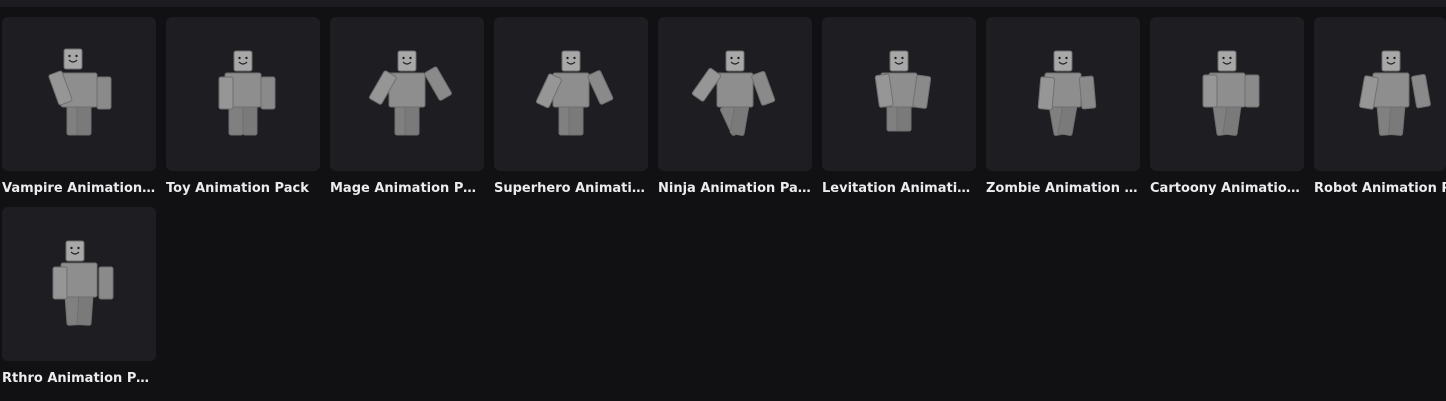 This screenshot has height=401, width=1446. What do you see at coordinates (236, 120) in the screenshot?
I see `avatar-left-leg` at bounding box center [236, 120].